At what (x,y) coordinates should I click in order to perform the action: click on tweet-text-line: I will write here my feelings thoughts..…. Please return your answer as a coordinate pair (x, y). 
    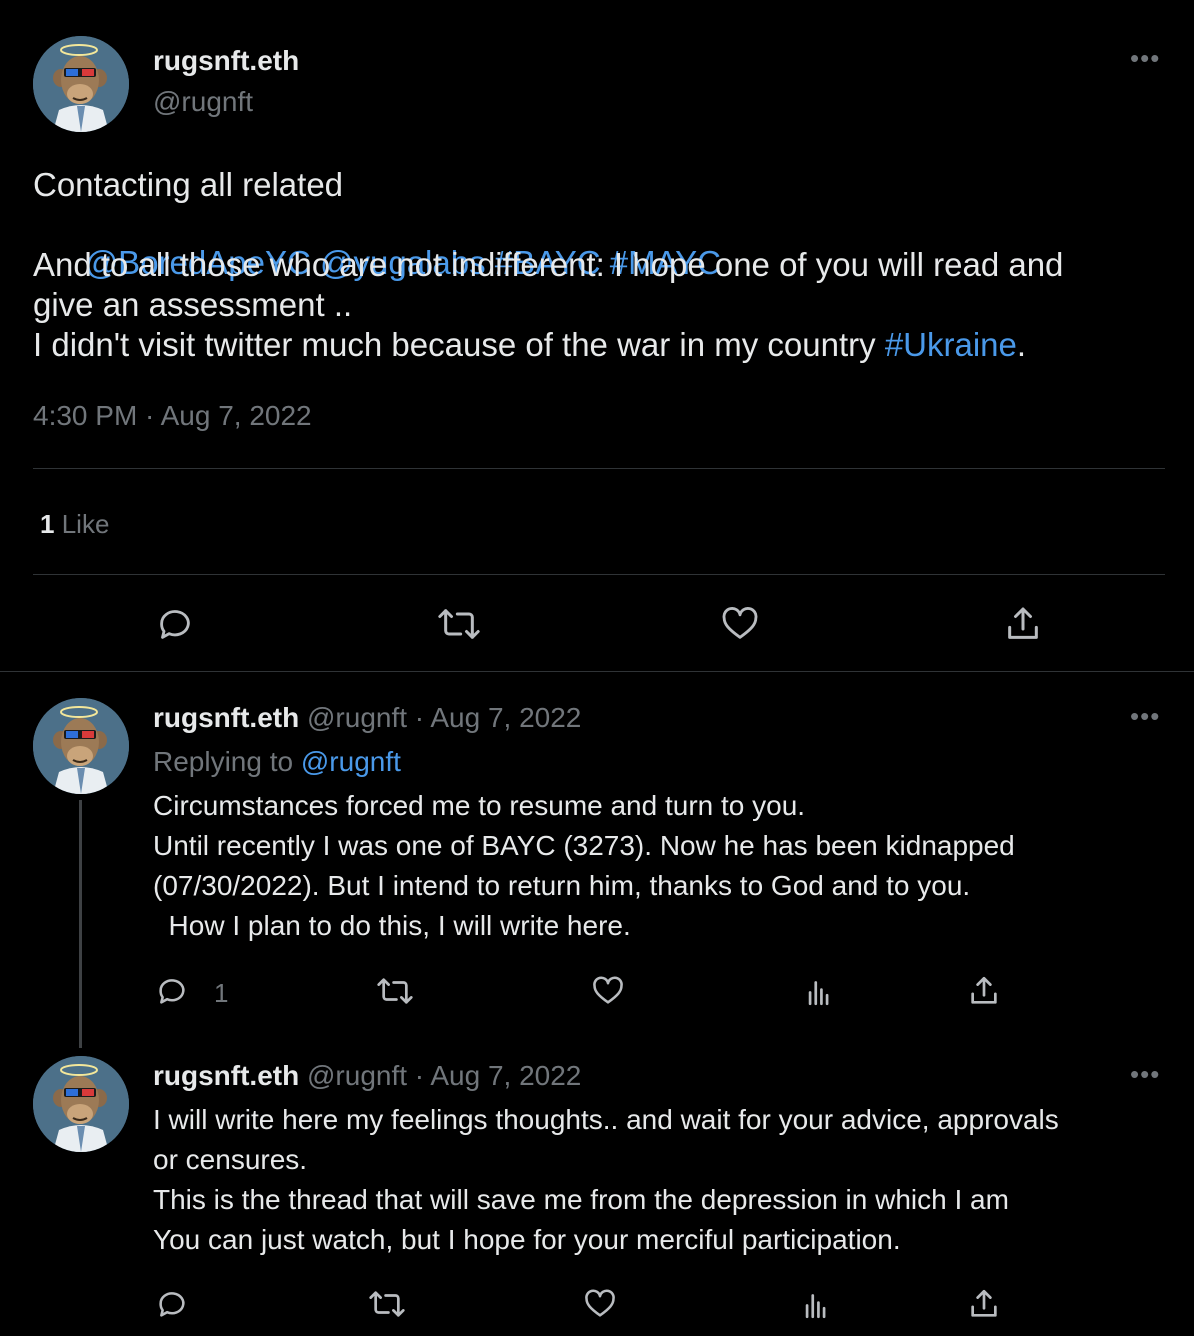
    Looking at the image, I should click on (606, 1119).